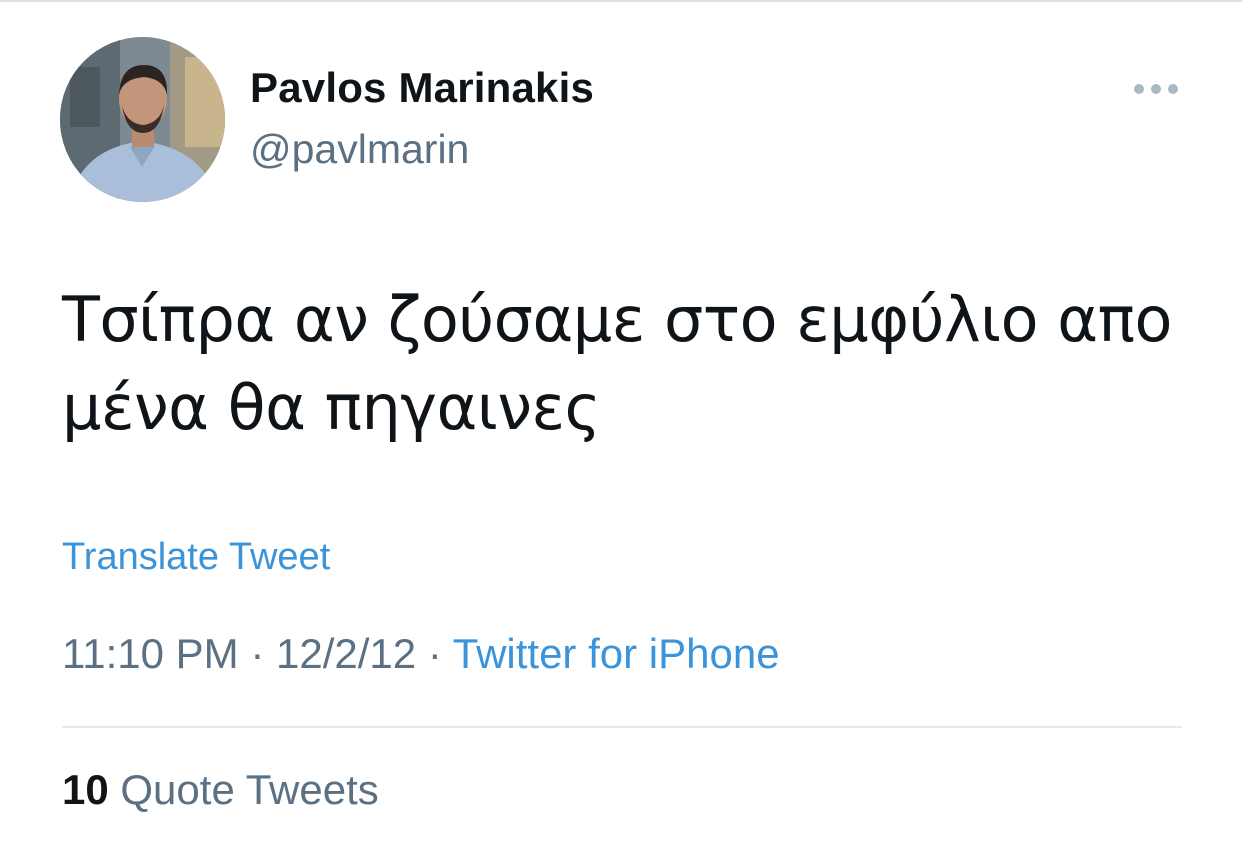 This screenshot has height=844, width=1242. I want to click on more-horizontal-icon, so click(1156, 89).